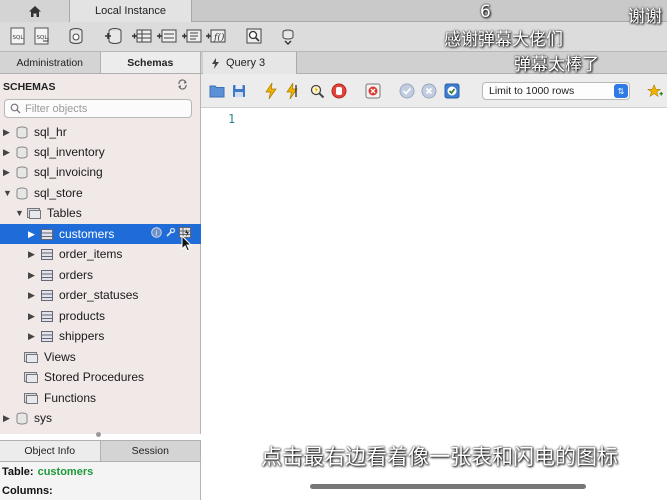  I want to click on save-button, so click(239, 91).